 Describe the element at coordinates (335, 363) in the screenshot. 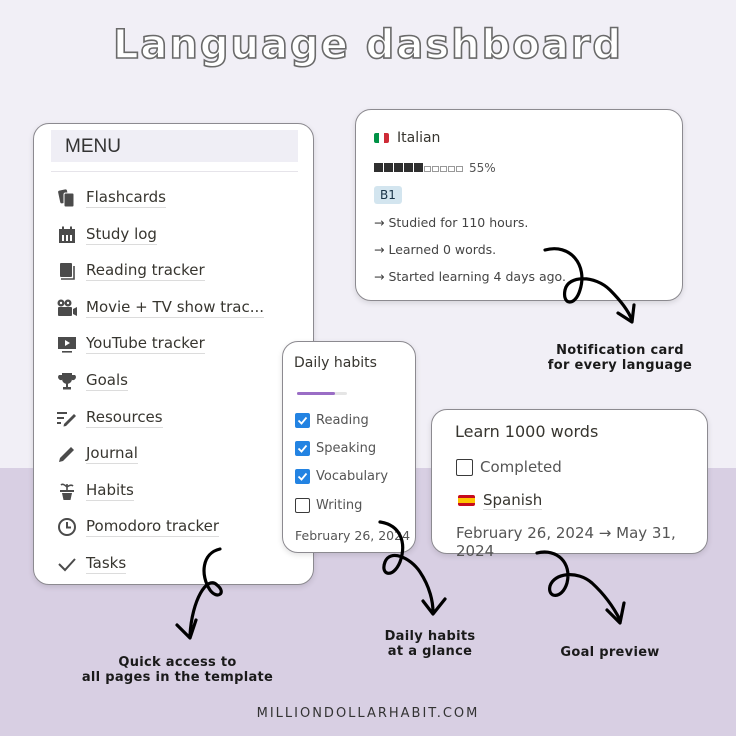

I see `habits-title: Daily habits` at that location.